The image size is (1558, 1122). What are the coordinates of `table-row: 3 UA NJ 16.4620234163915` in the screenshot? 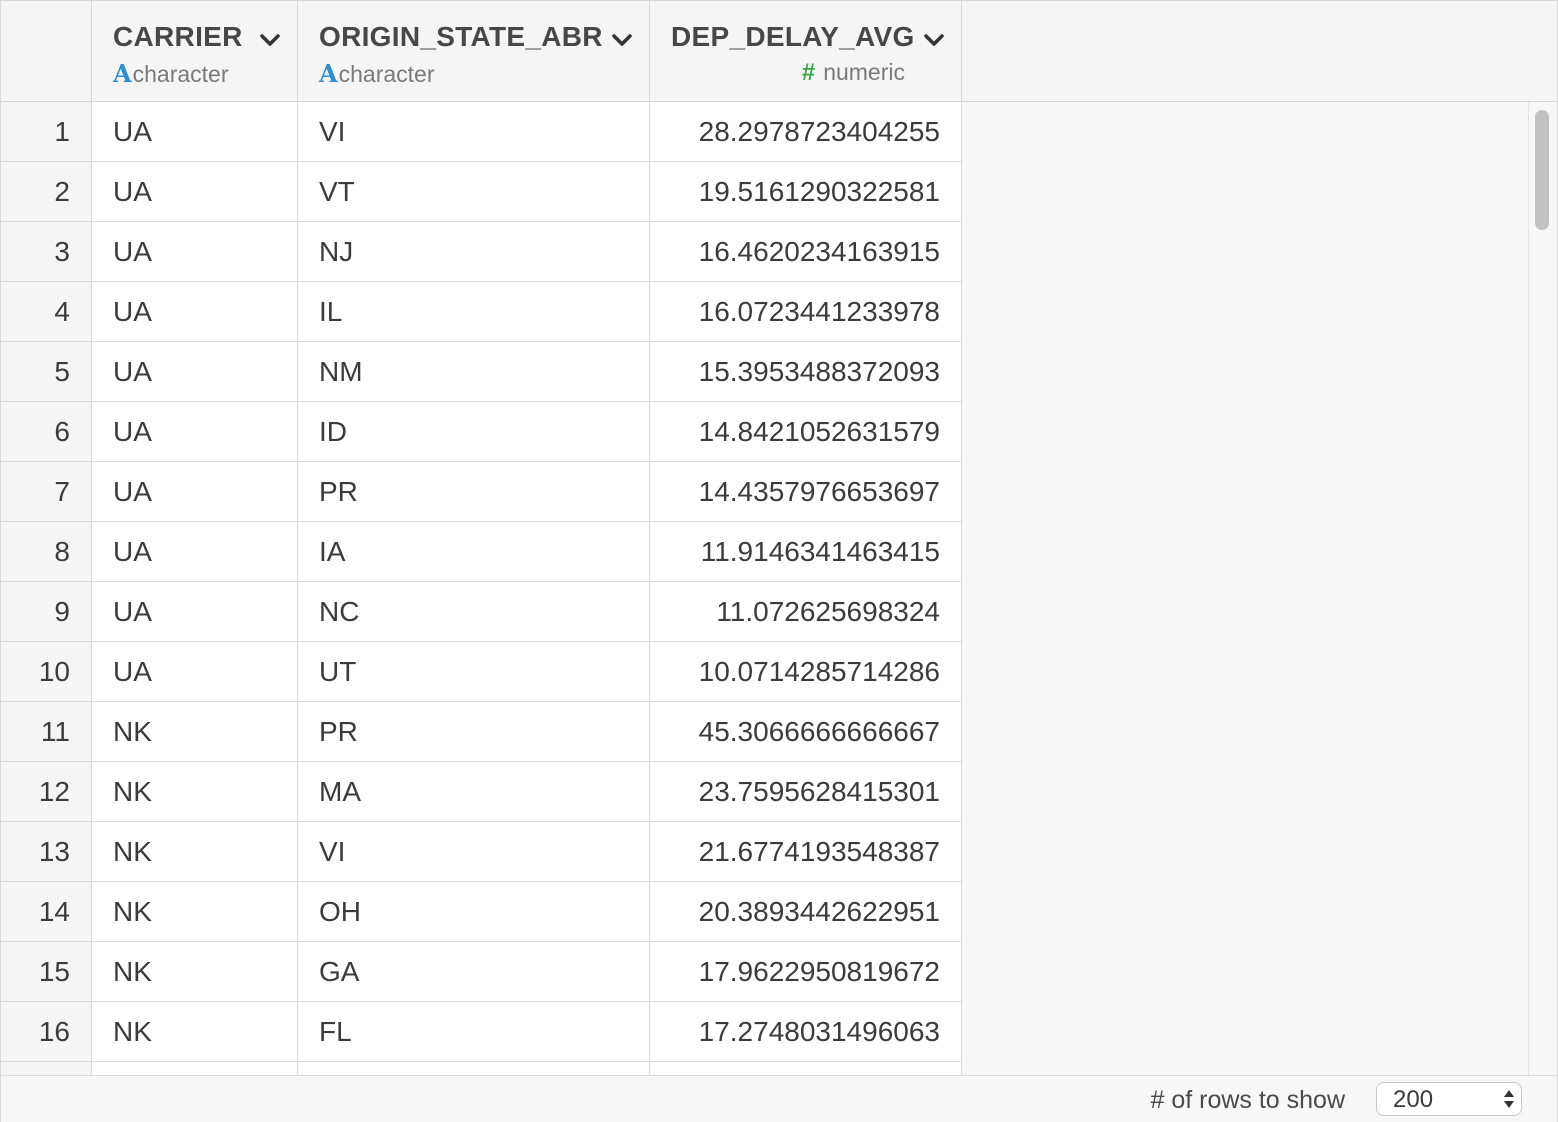 It's located at (481, 252).